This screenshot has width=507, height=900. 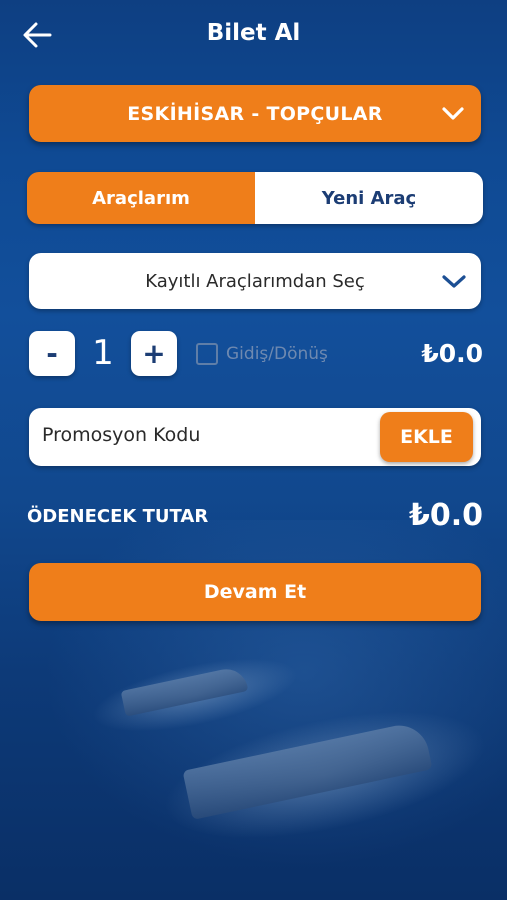 What do you see at coordinates (52, 353) in the screenshot?
I see `decrease-quantity-button: -` at bounding box center [52, 353].